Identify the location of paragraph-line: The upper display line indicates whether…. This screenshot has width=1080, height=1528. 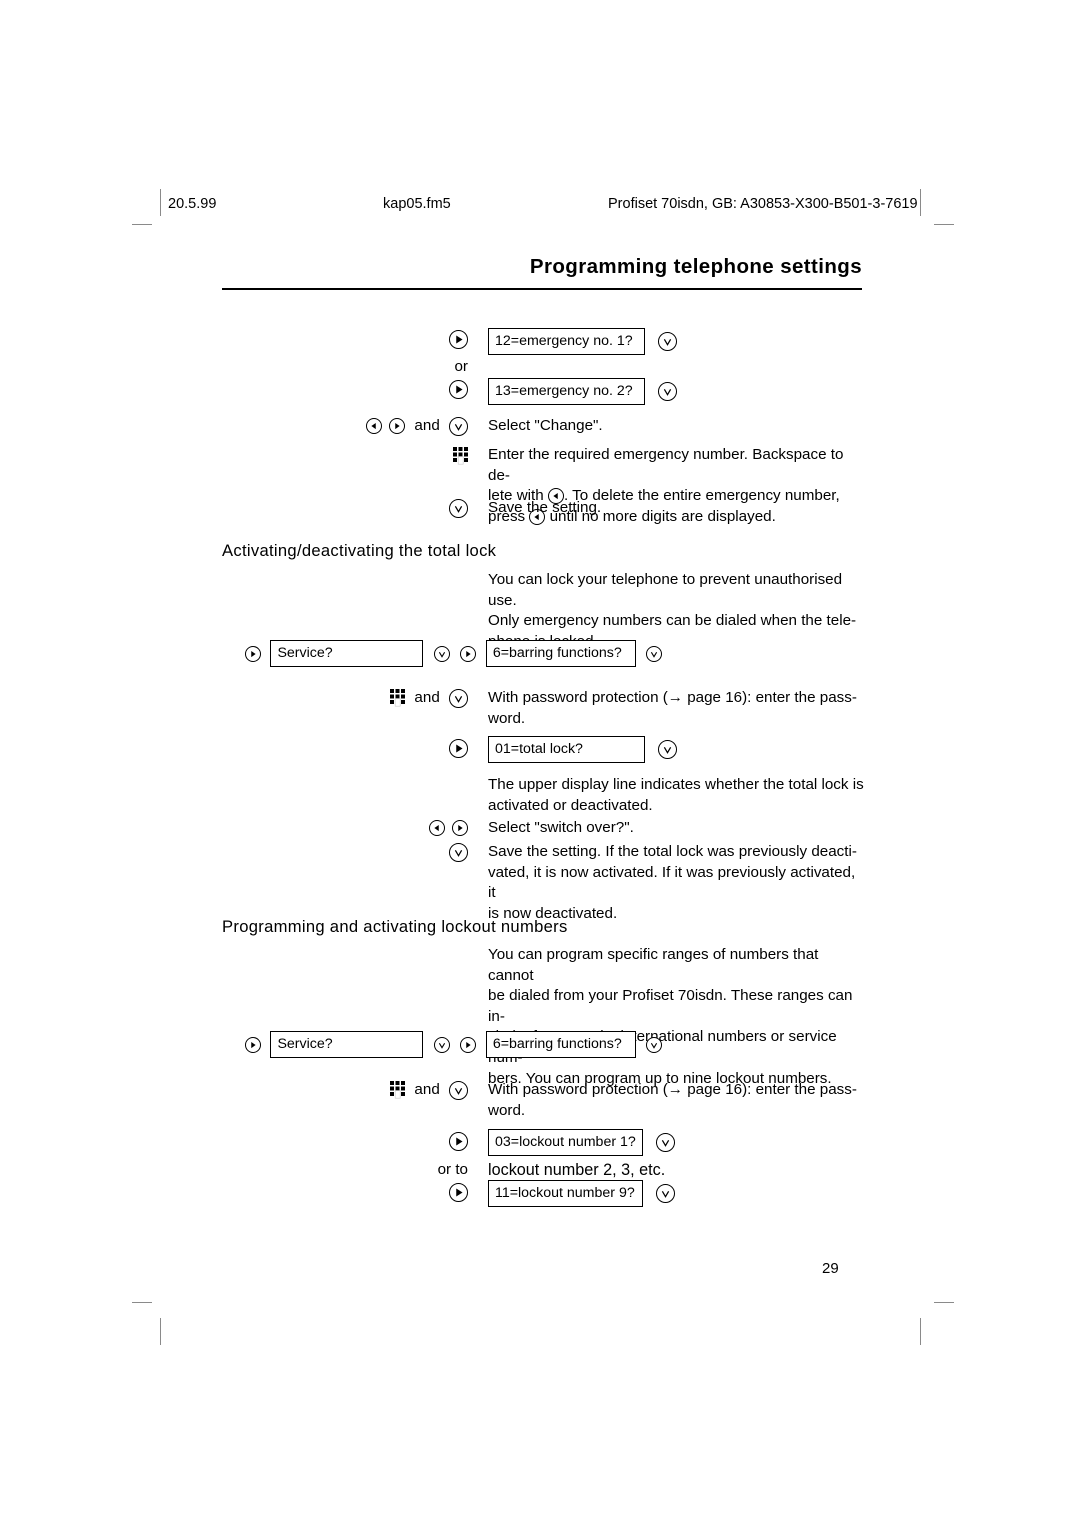
(676, 784).